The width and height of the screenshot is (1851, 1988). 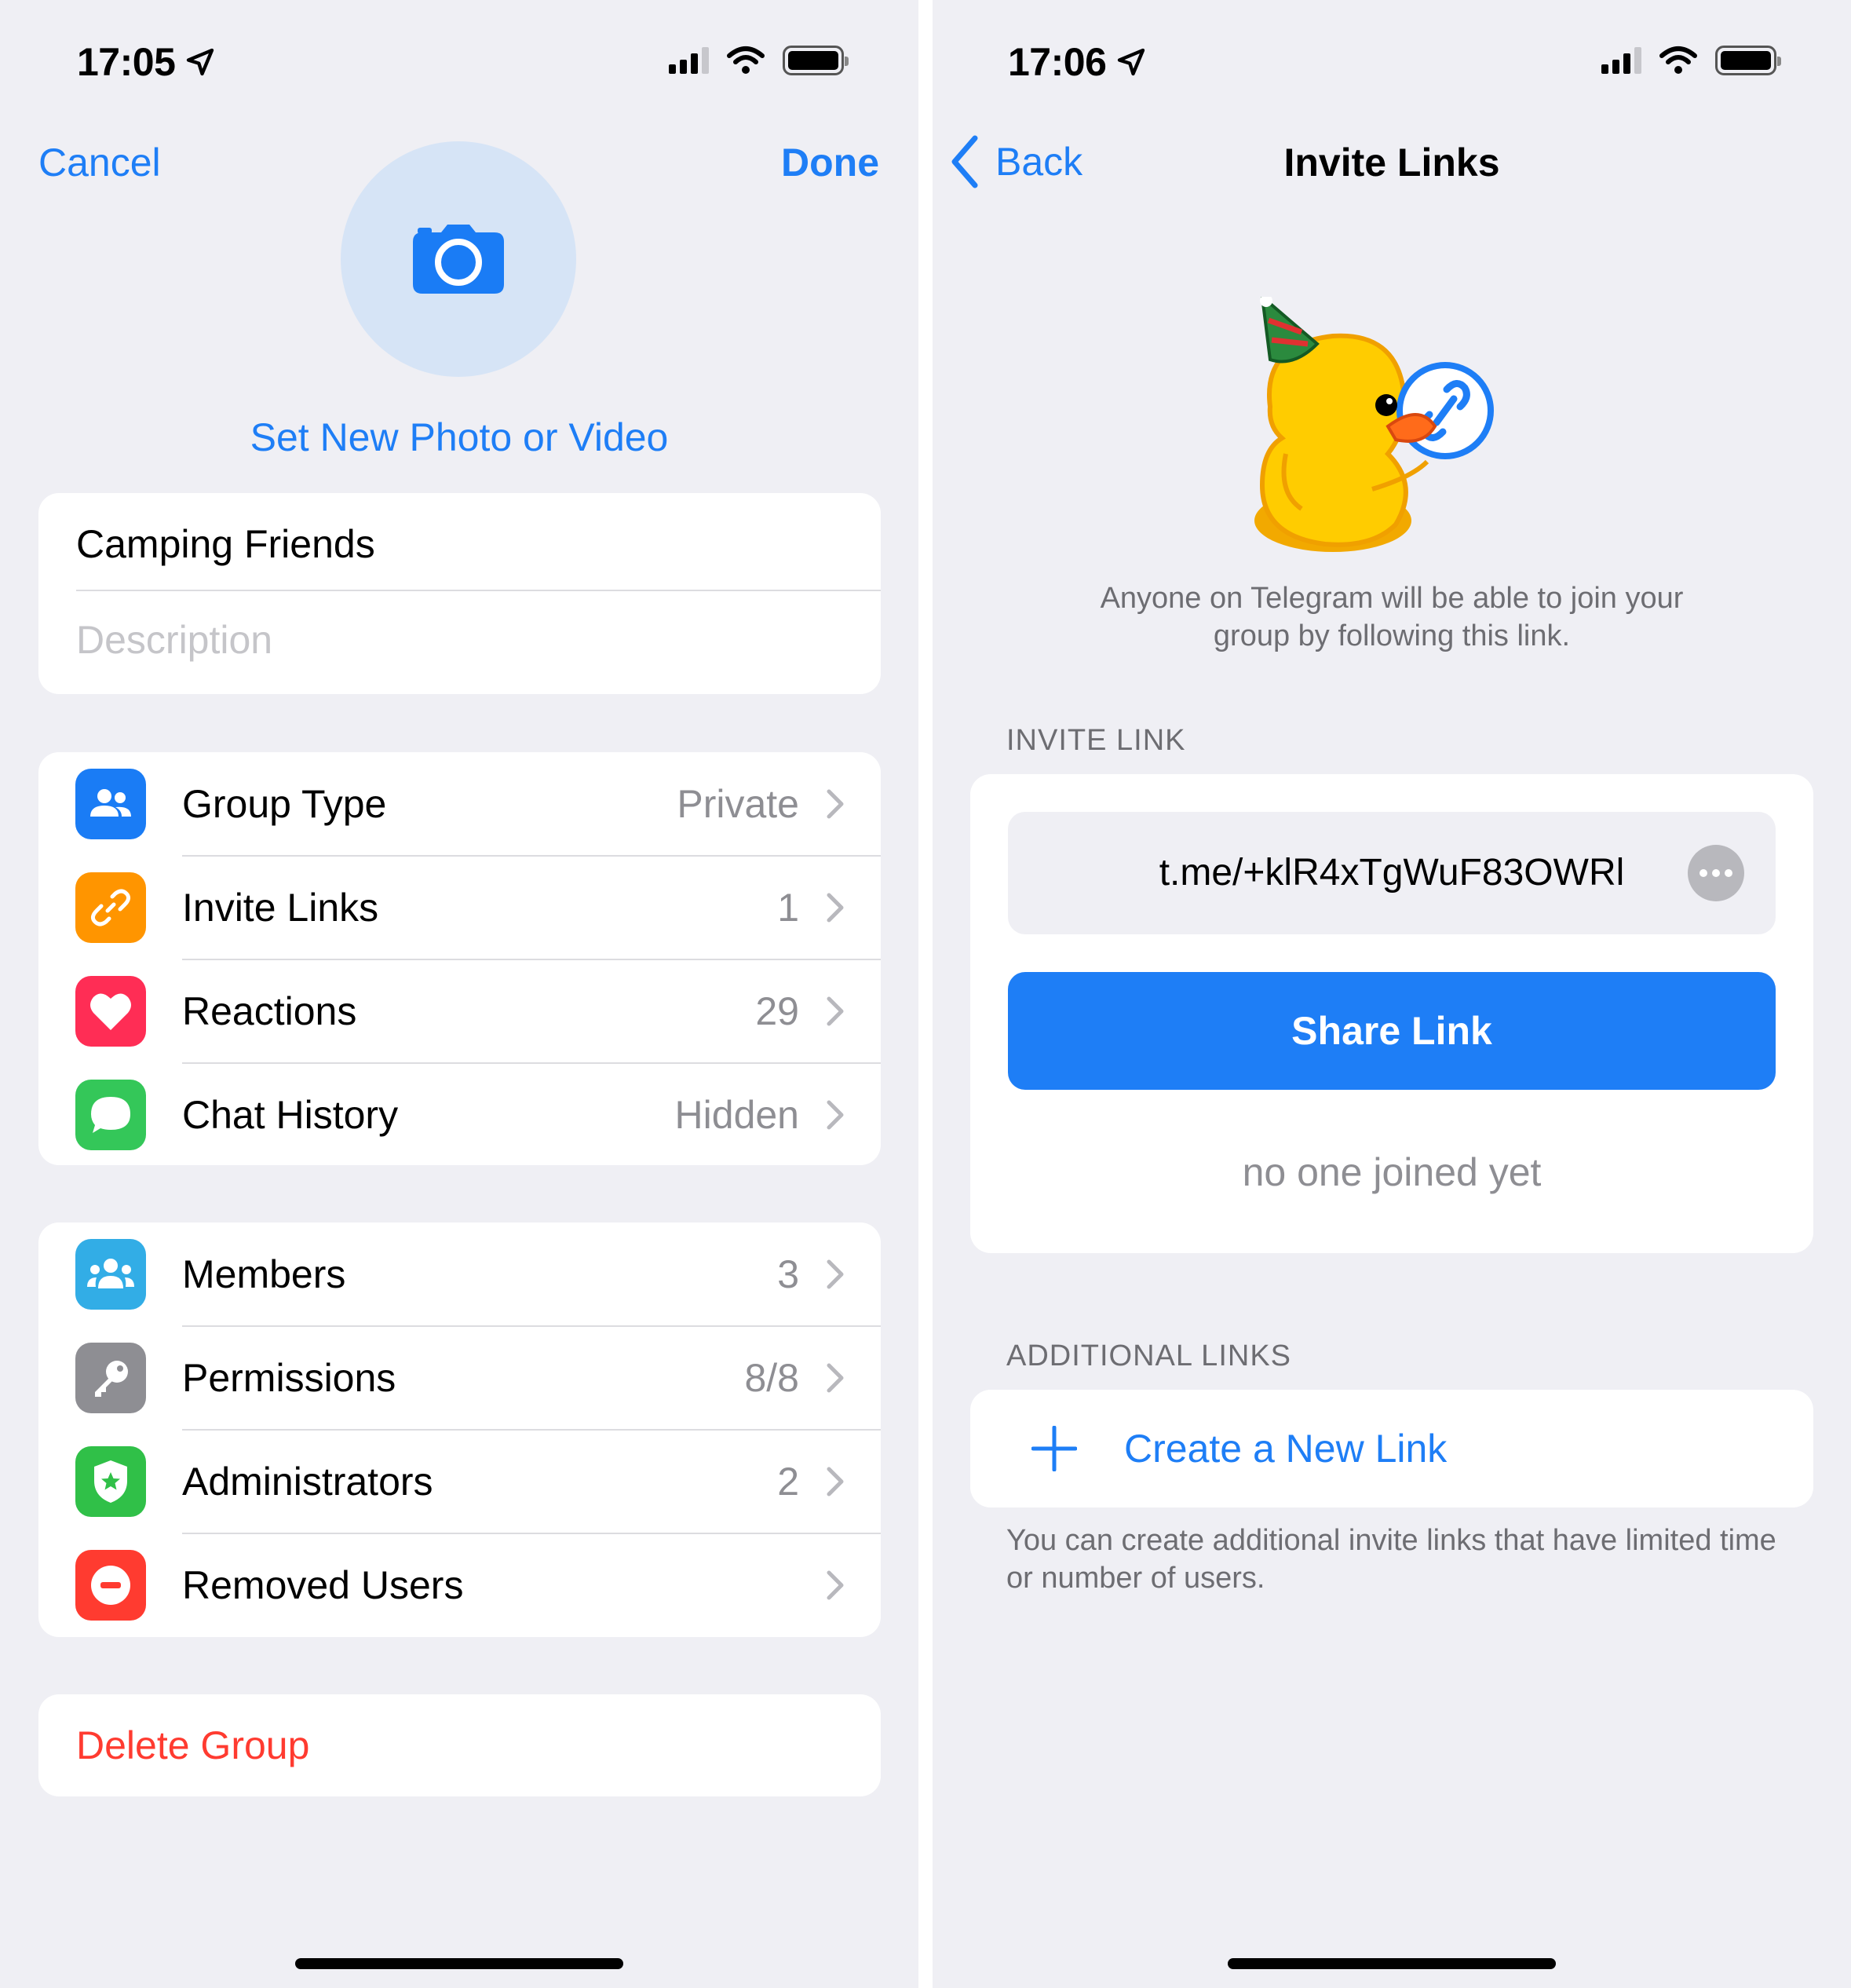 I want to click on reactions-label: Reactions, so click(x=269, y=1011).